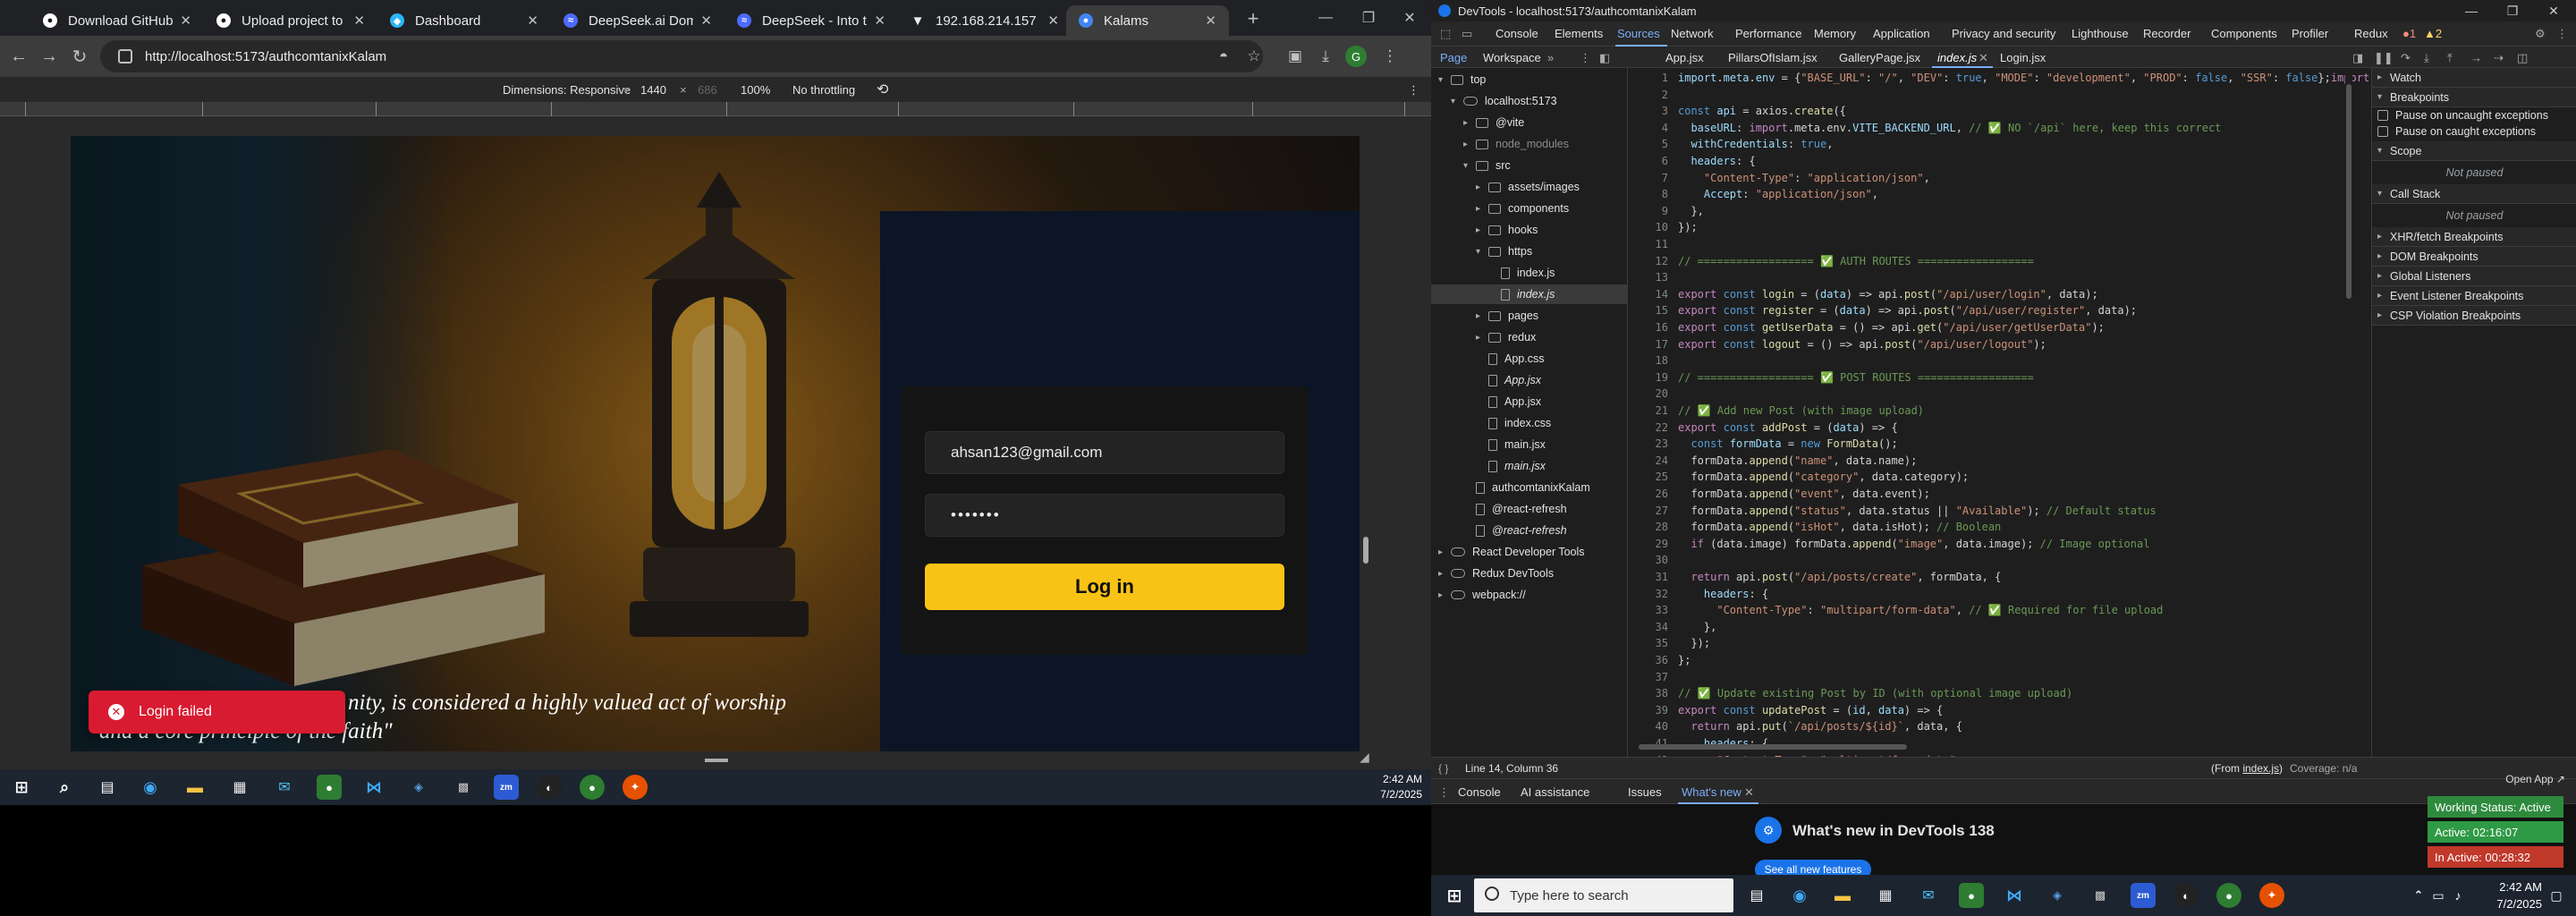  What do you see at coordinates (1648, 377) in the screenshot?
I see `line-number: 19` at bounding box center [1648, 377].